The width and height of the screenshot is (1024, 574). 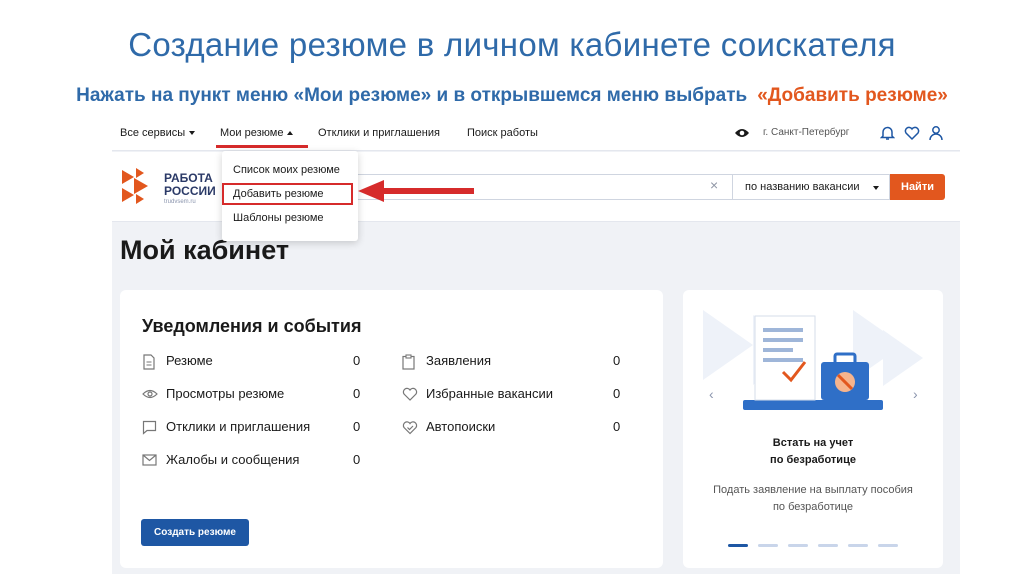 I want to click on chat-icon, so click(x=149, y=427).